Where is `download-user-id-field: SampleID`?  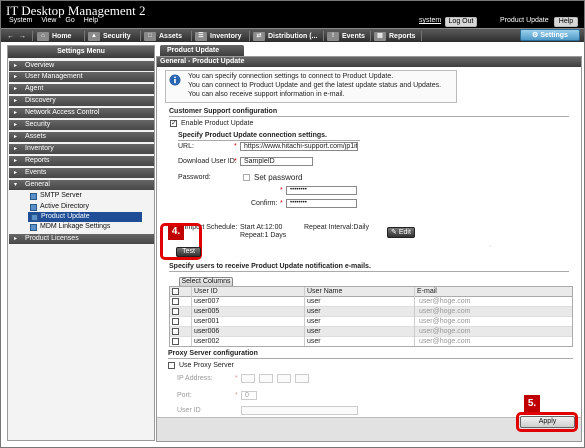
download-user-id-field: SampleID is located at coordinates (276, 161).